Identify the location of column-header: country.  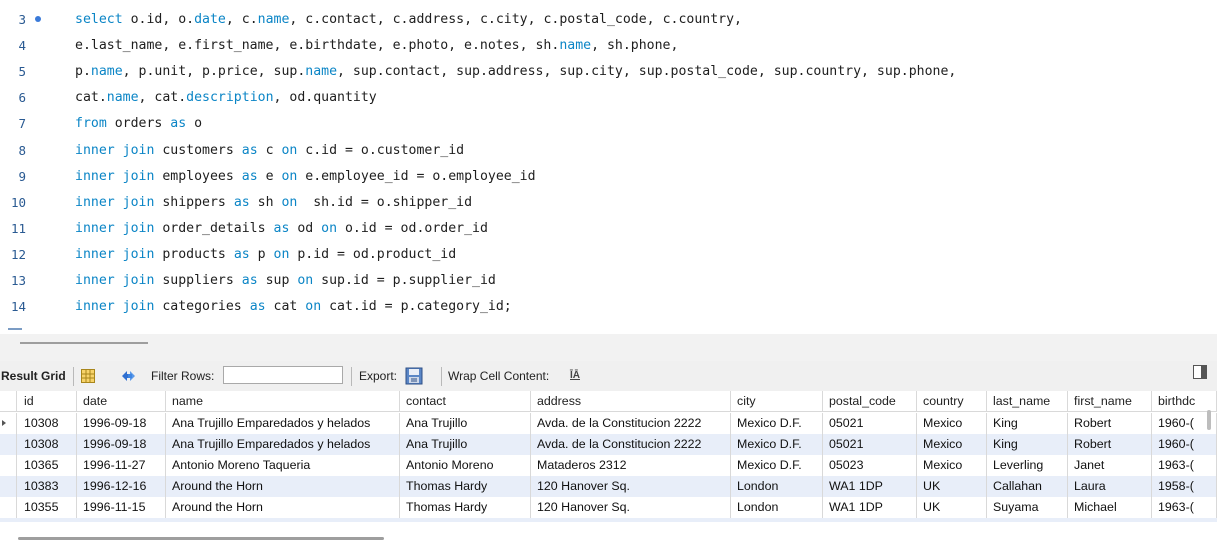
(952, 401).